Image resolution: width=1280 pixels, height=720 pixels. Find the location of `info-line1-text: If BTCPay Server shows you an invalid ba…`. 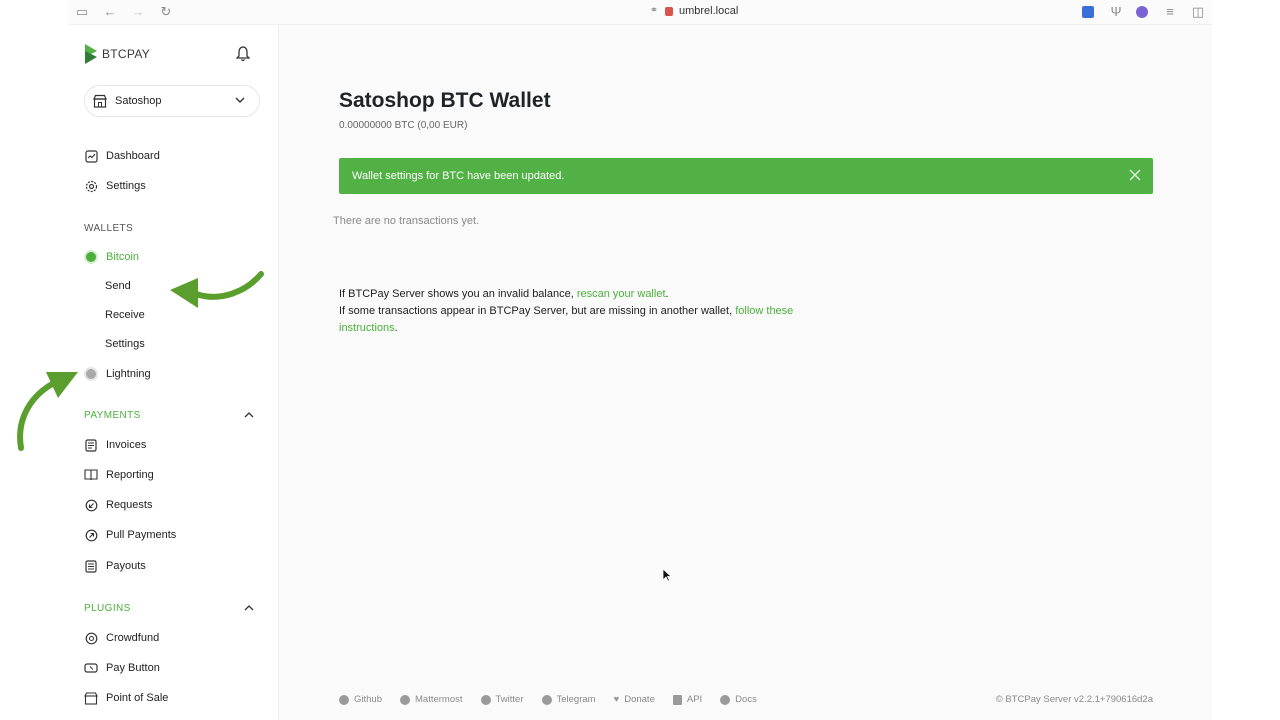

info-line1-text: If BTCPay Server shows you an invalid ba… is located at coordinates (458, 294).